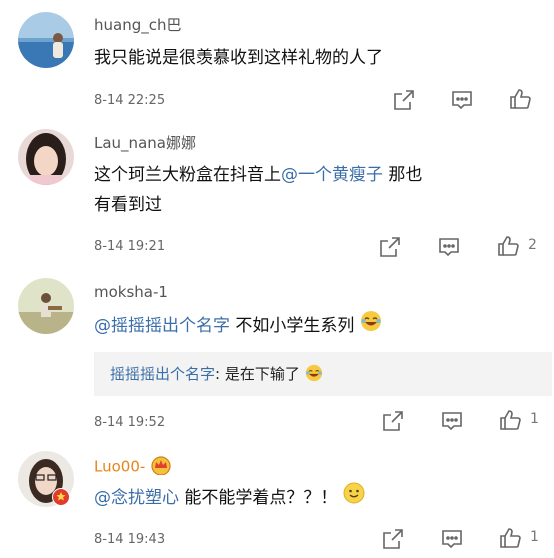 This screenshot has height=558, width=554. What do you see at coordinates (257, 374) in the screenshot?
I see `reply-content: : 是在下输了` at bounding box center [257, 374].